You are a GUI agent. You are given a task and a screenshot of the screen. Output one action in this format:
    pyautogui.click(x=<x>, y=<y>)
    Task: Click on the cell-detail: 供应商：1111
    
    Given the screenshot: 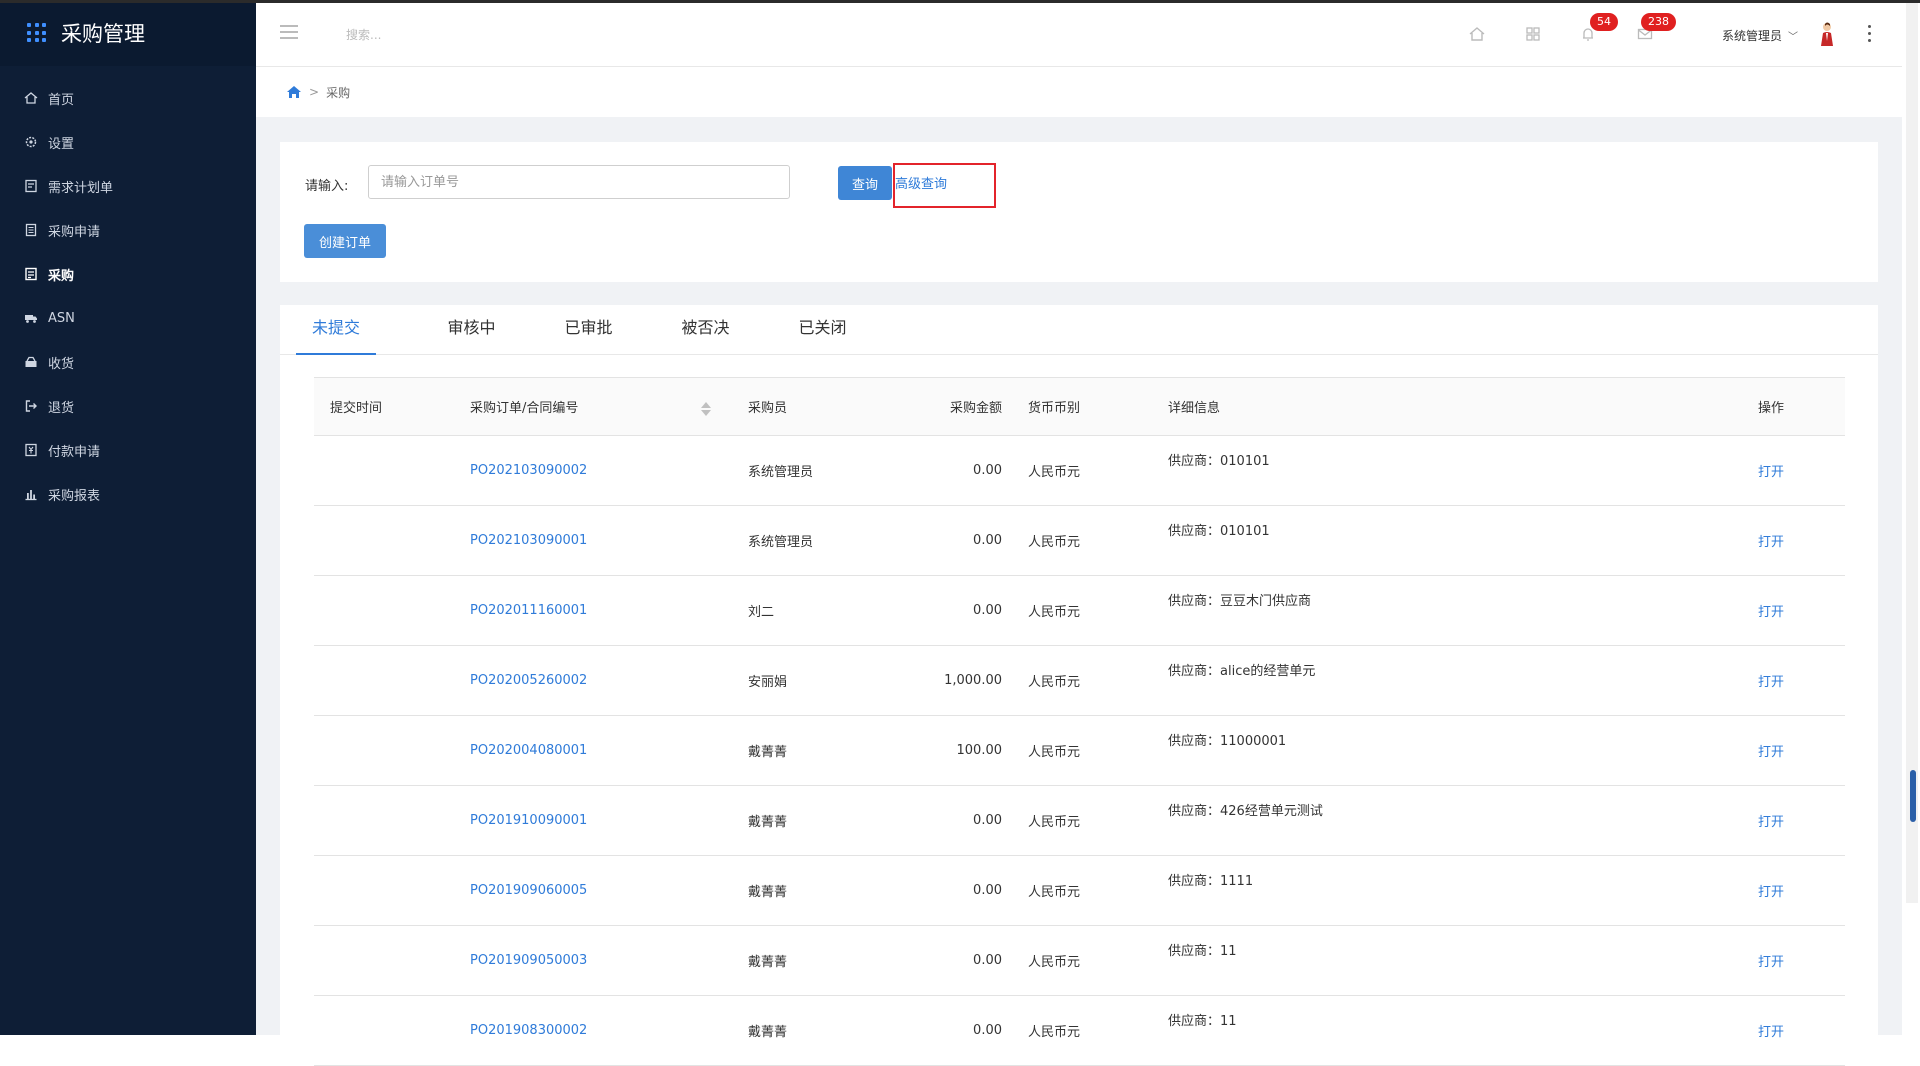 What is the action you would take?
    pyautogui.click(x=1447, y=890)
    